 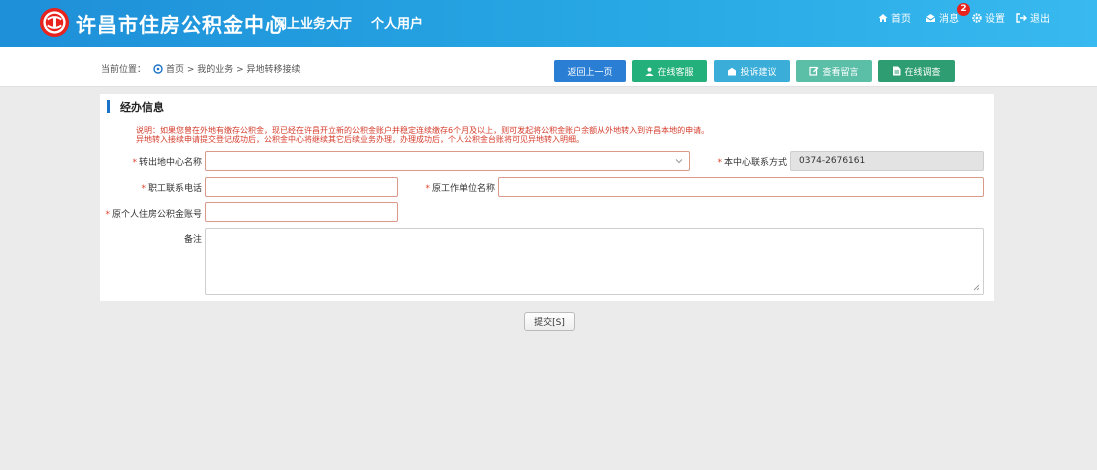 I want to click on breadcrumb-path: 首页 > 我的业务 > 异地转移接续, so click(x=233, y=68).